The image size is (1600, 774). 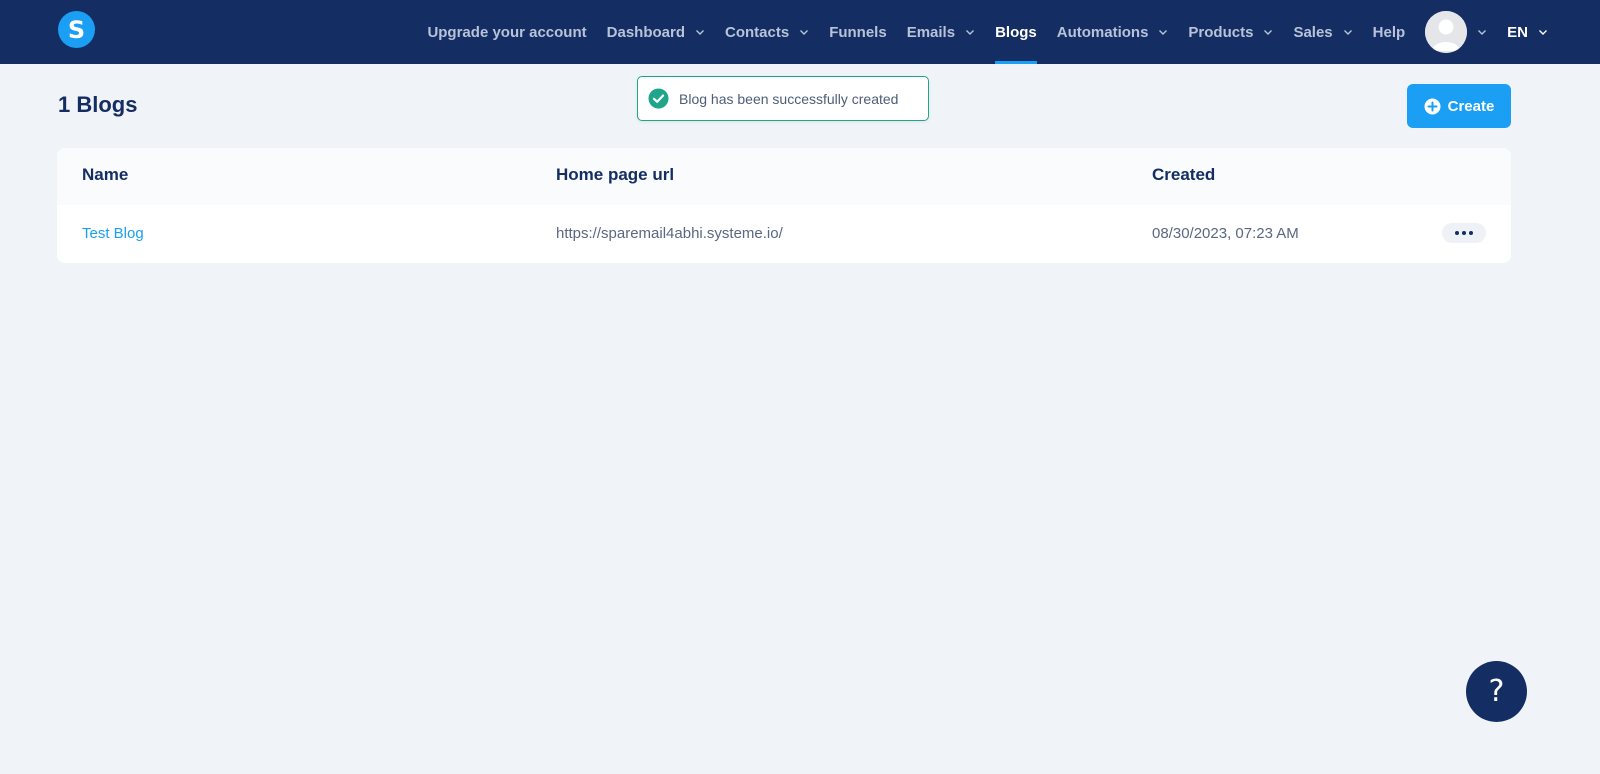 I want to click on nav-item-label: Automations, so click(x=1102, y=32).